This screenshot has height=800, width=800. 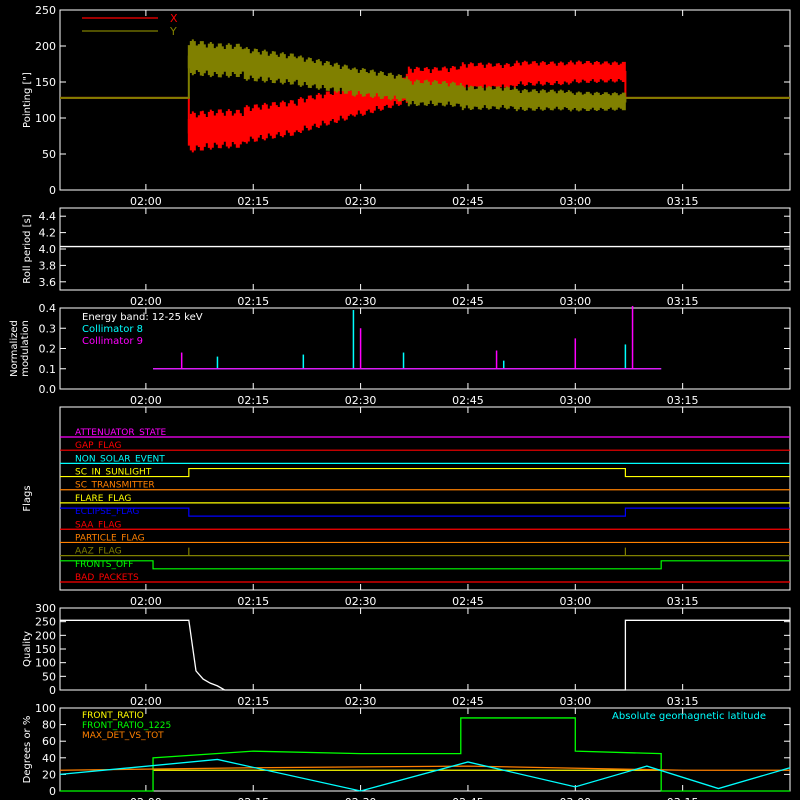 What do you see at coordinates (45, 608) in the screenshot?
I see `y-tick-label: 300` at bounding box center [45, 608].